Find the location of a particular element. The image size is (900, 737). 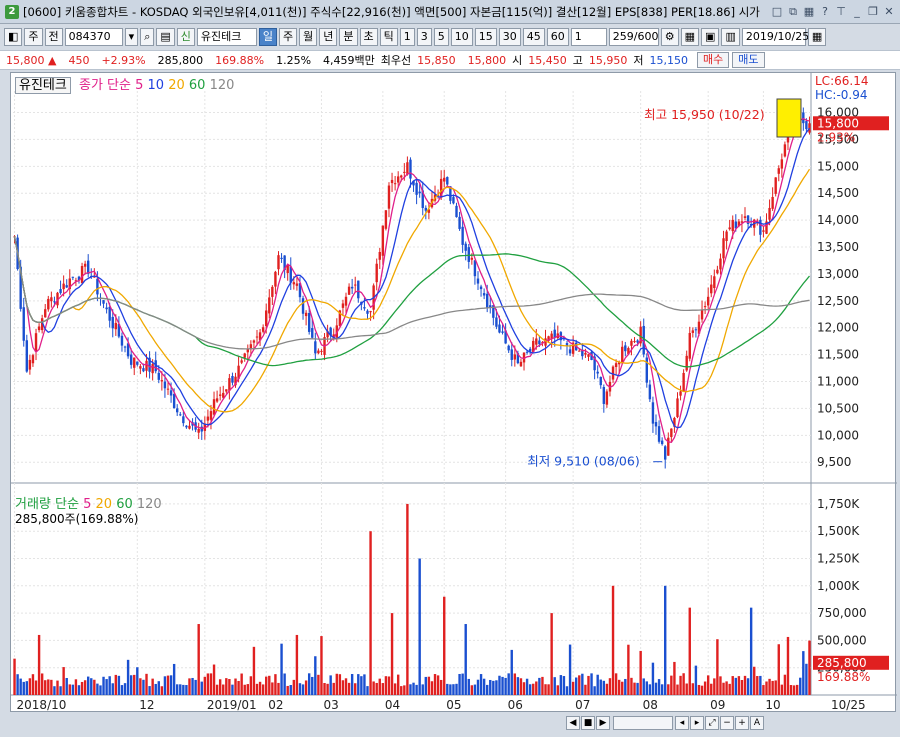

pin-icon: ⊤ is located at coordinates (841, 12).